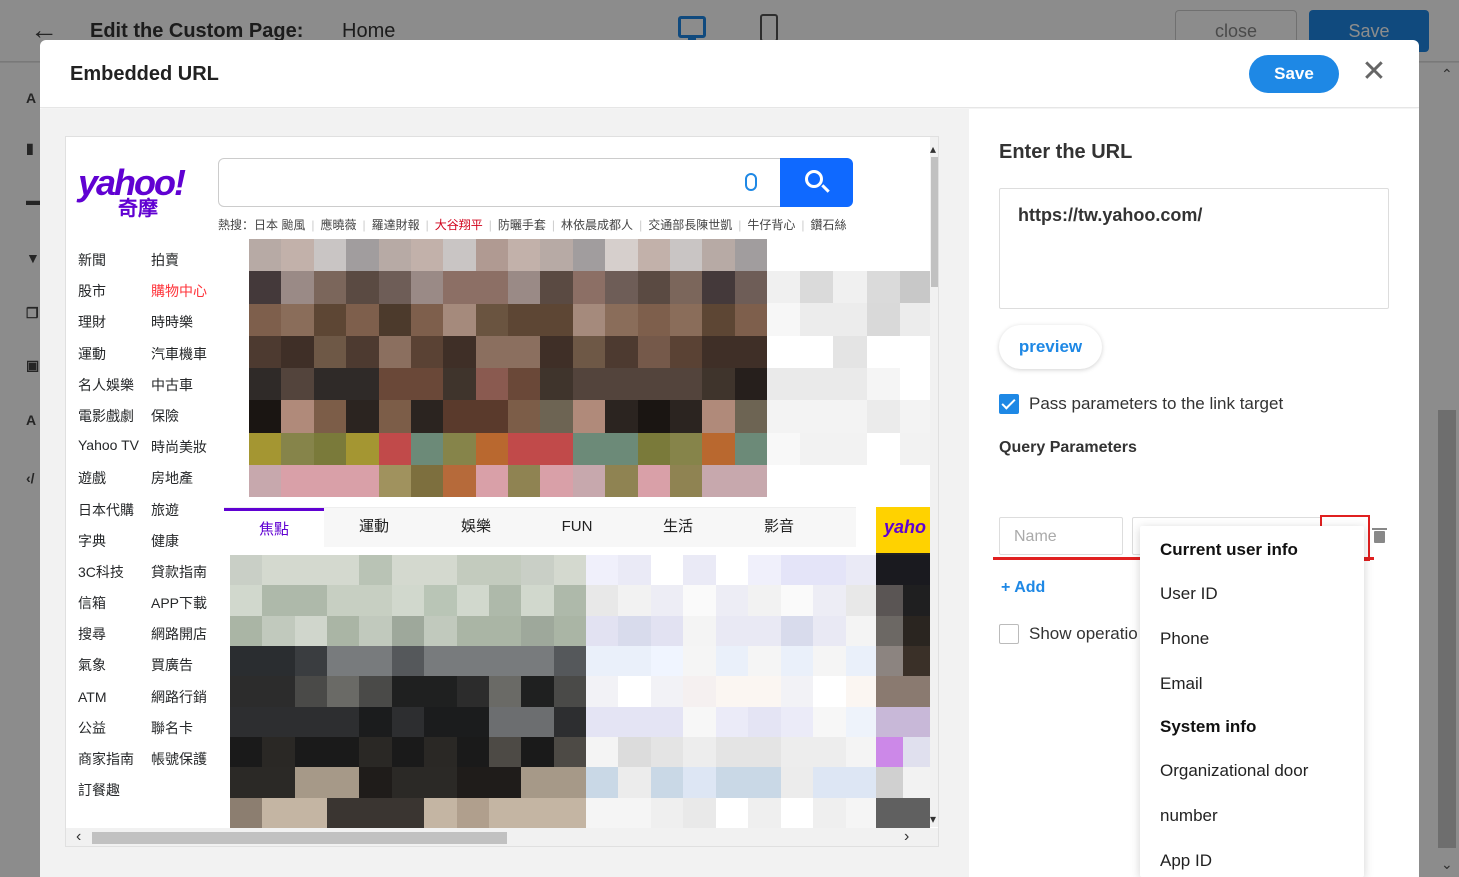  What do you see at coordinates (408, 691) in the screenshot?
I see `news-image-pixelated` at bounding box center [408, 691].